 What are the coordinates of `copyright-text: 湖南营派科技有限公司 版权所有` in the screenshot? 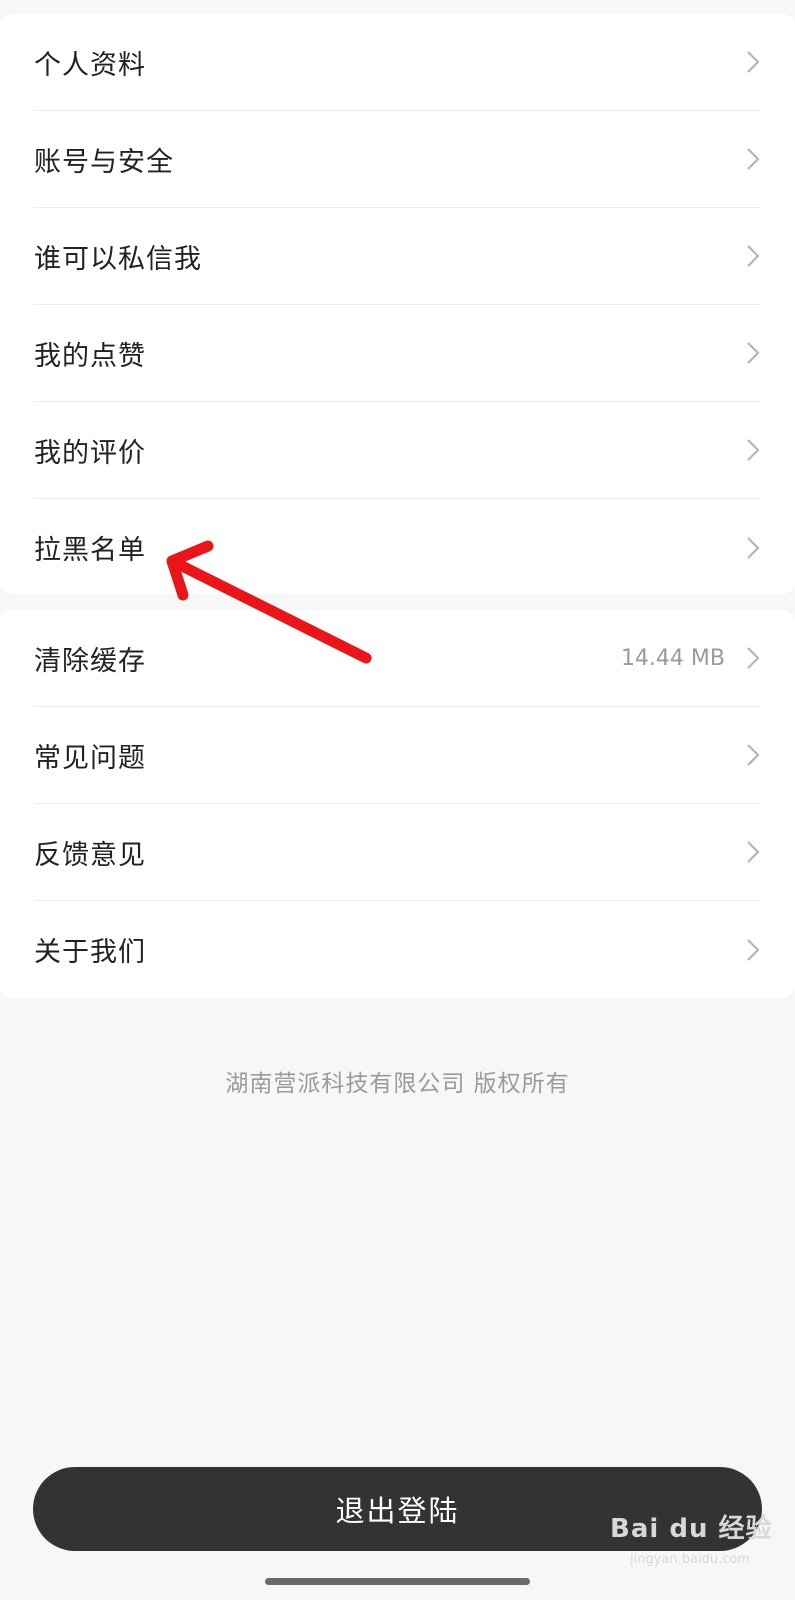 It's located at (397, 1084).